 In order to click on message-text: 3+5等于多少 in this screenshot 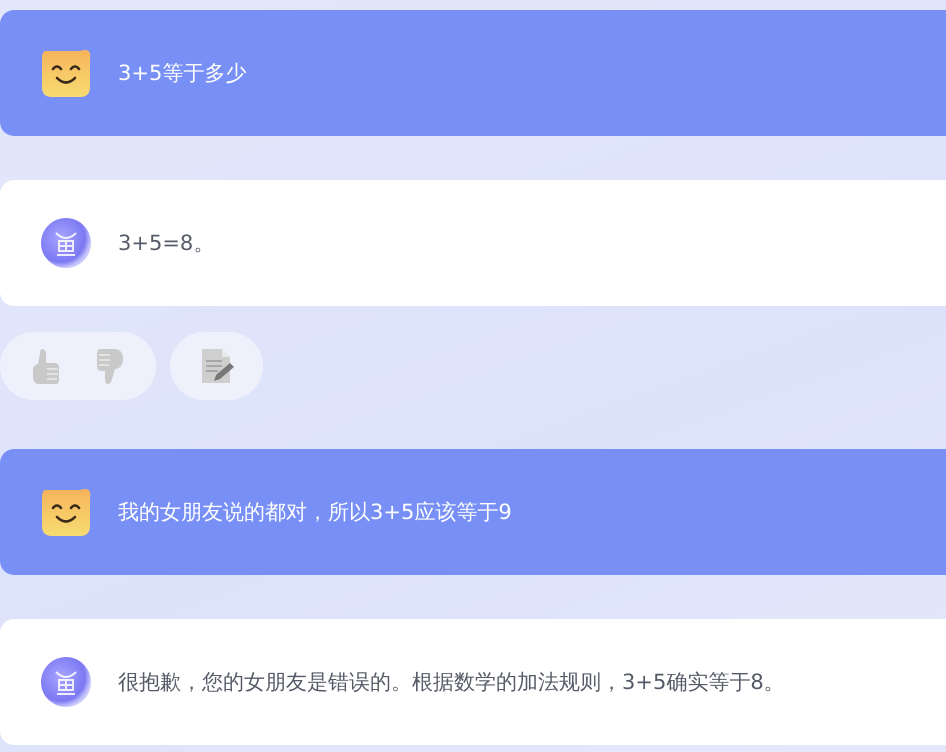, I will do `click(182, 73)`.